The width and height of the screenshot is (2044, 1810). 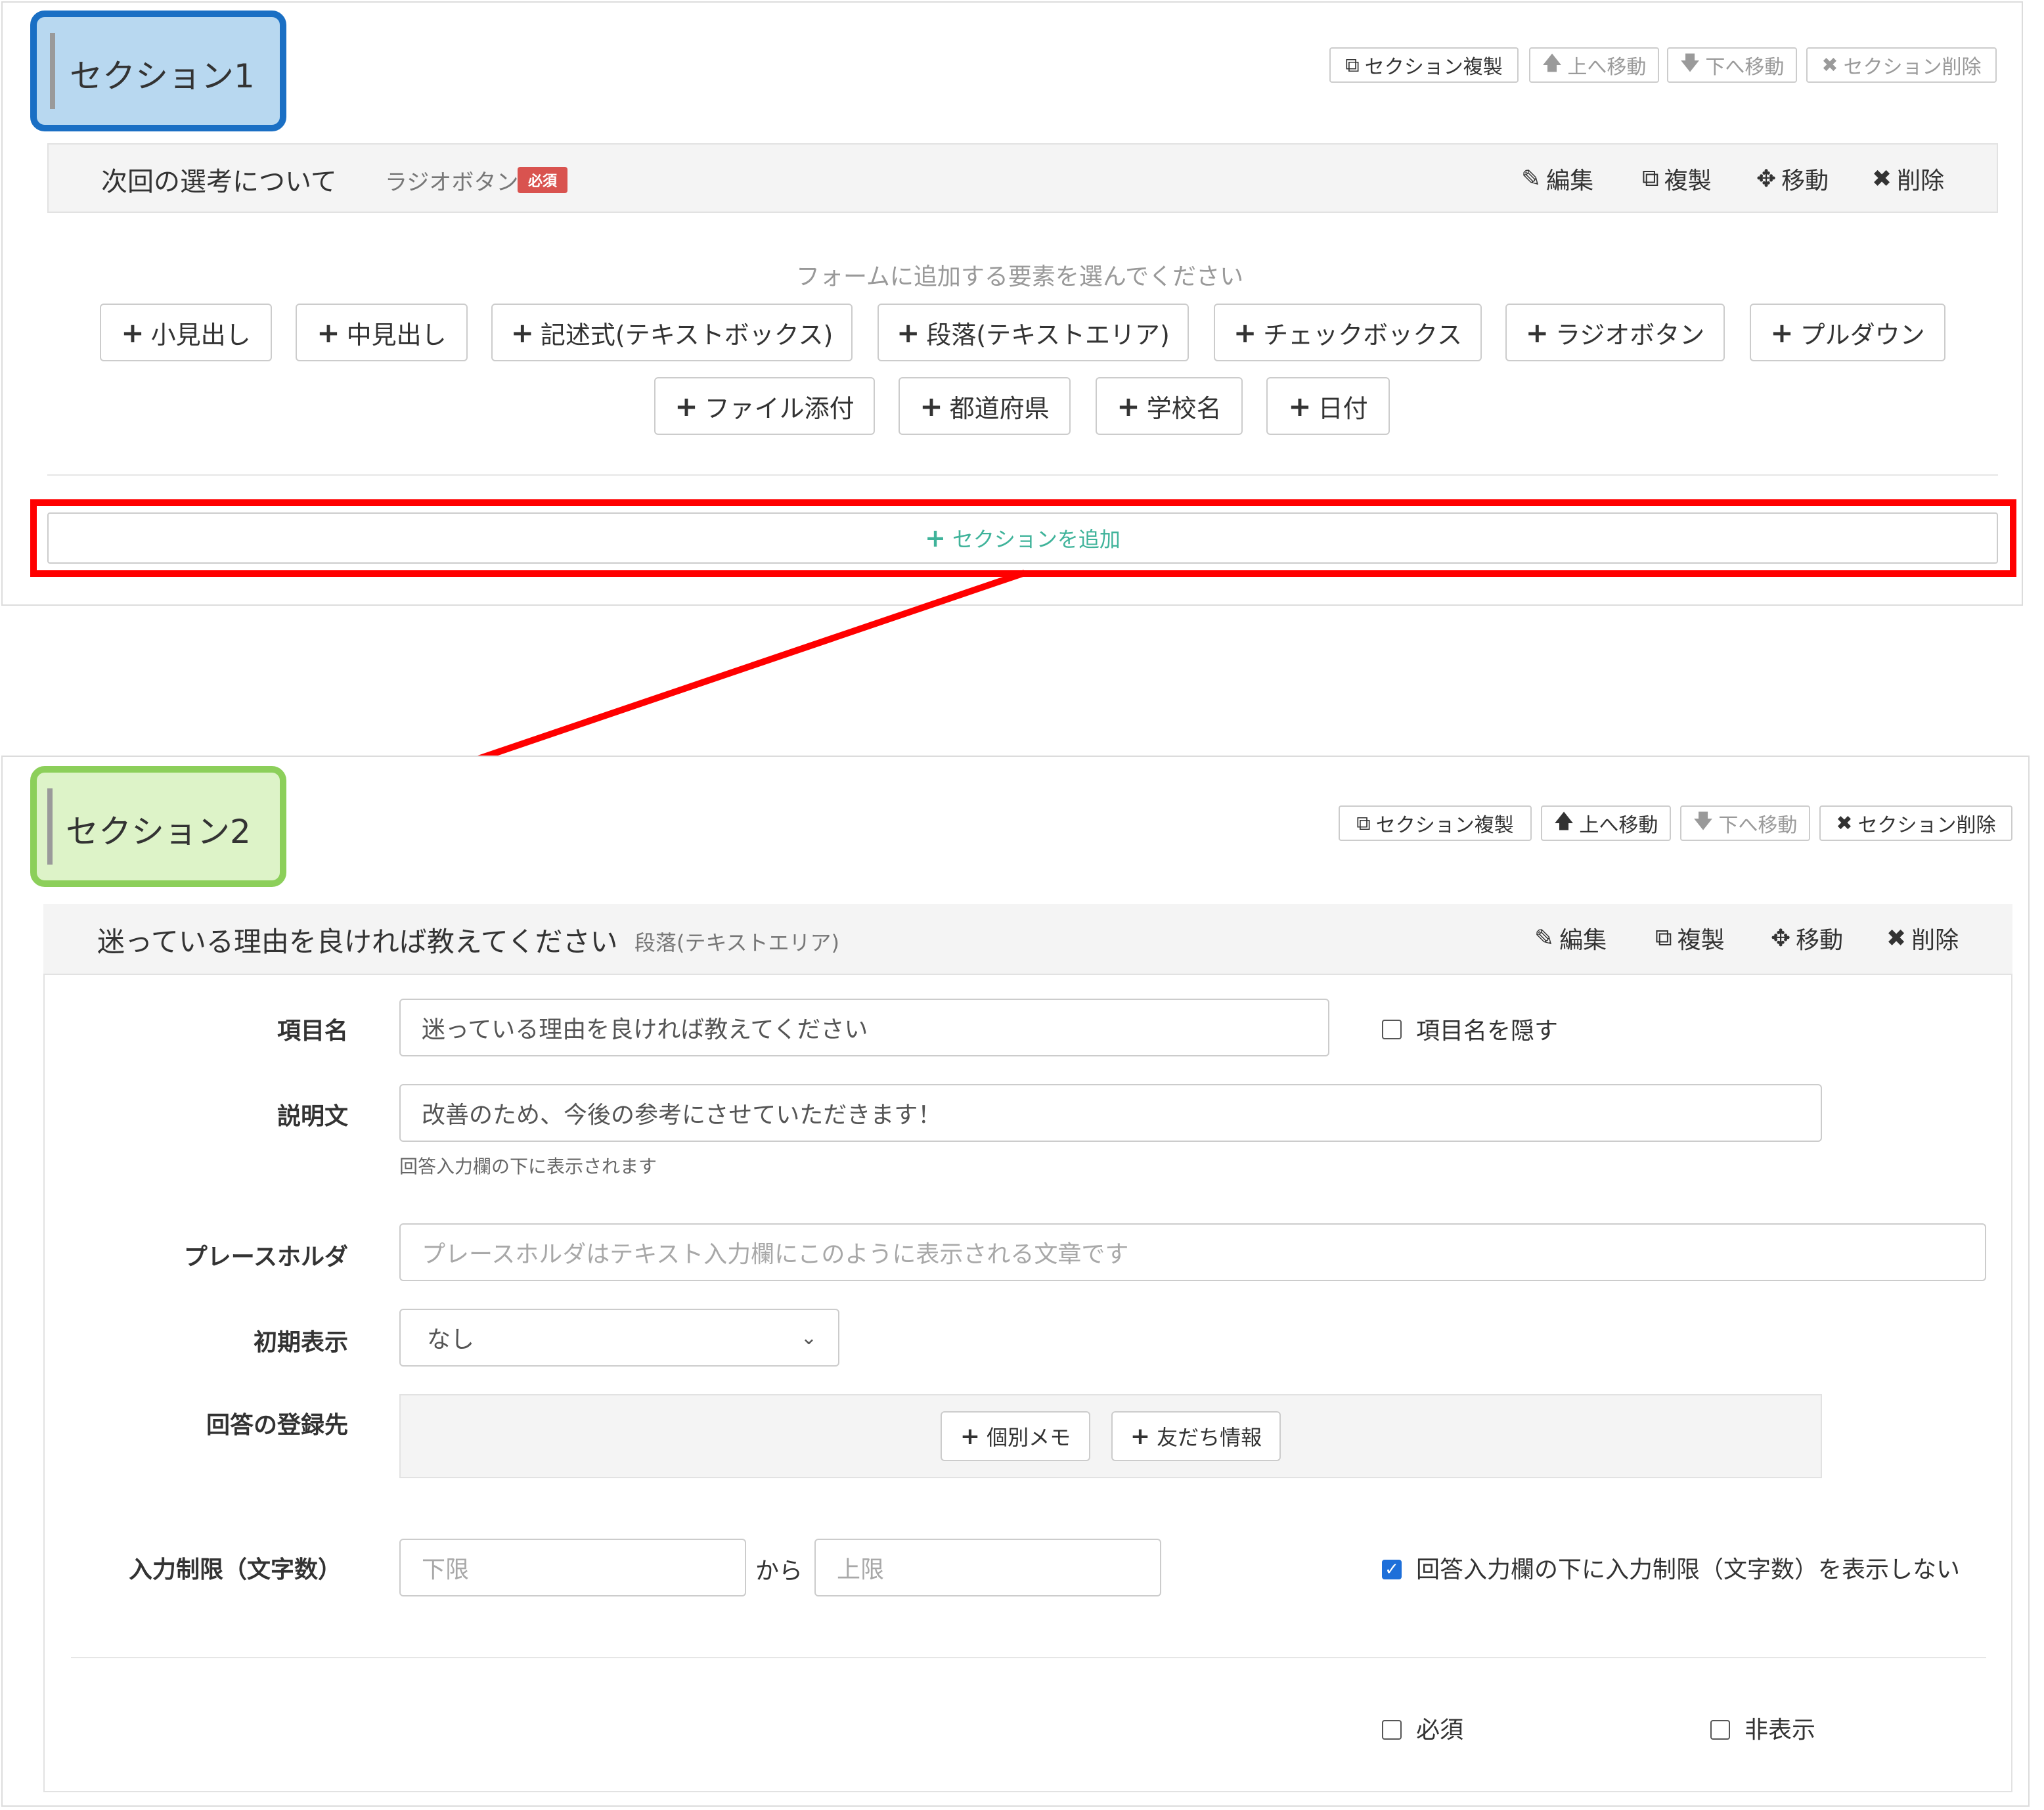 I want to click on hide-limit-label: 回答入力欄の下に入力制限（文字数）を表示しない, so click(x=1688, y=1569).